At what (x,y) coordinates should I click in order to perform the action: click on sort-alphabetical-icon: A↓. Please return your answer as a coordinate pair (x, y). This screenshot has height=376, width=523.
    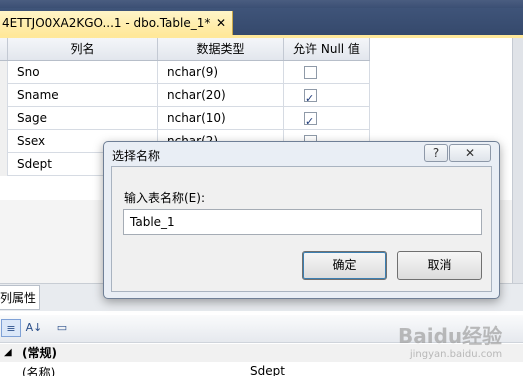
    Looking at the image, I should click on (34, 328).